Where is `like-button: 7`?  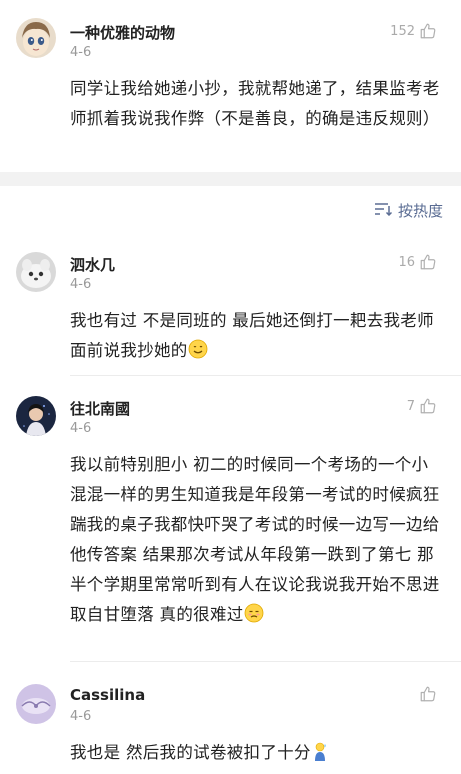
like-button: 7 is located at coordinates (422, 406).